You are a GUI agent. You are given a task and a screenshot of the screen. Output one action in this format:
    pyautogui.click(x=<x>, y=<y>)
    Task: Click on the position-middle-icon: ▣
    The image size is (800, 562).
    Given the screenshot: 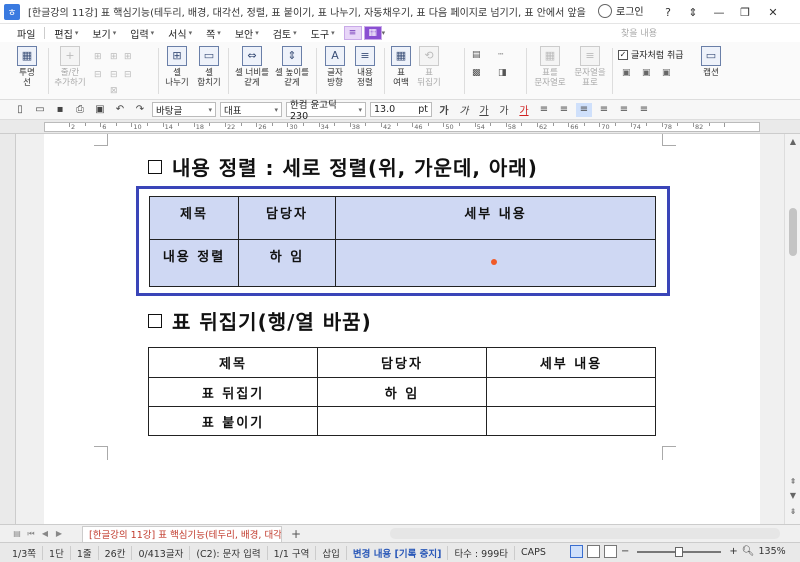 What is the action you would take?
    pyautogui.click(x=646, y=73)
    